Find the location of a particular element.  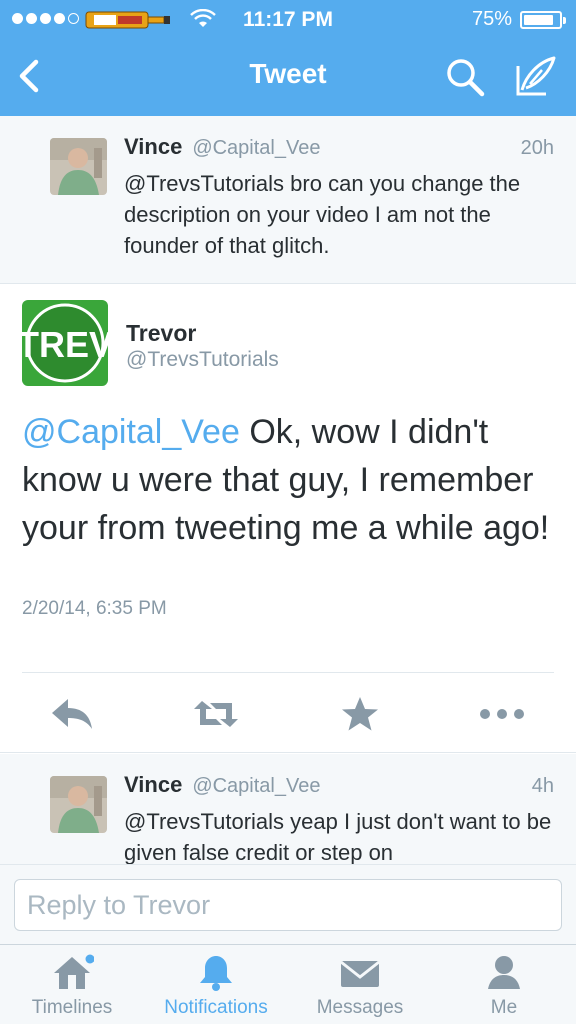

tab-me: Me is located at coordinates (504, 984).